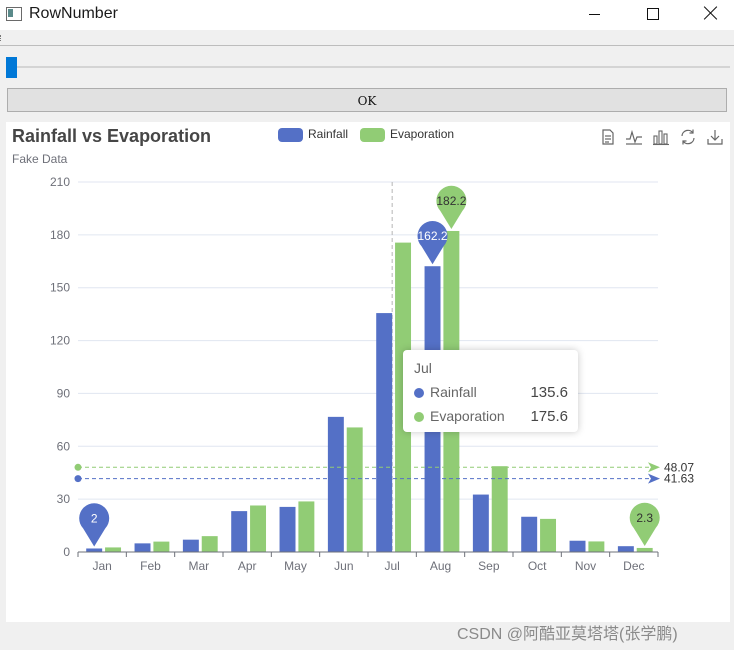 The image size is (734, 650). Describe the element at coordinates (661, 137) in the screenshot. I see `bar-chart-icon` at that location.